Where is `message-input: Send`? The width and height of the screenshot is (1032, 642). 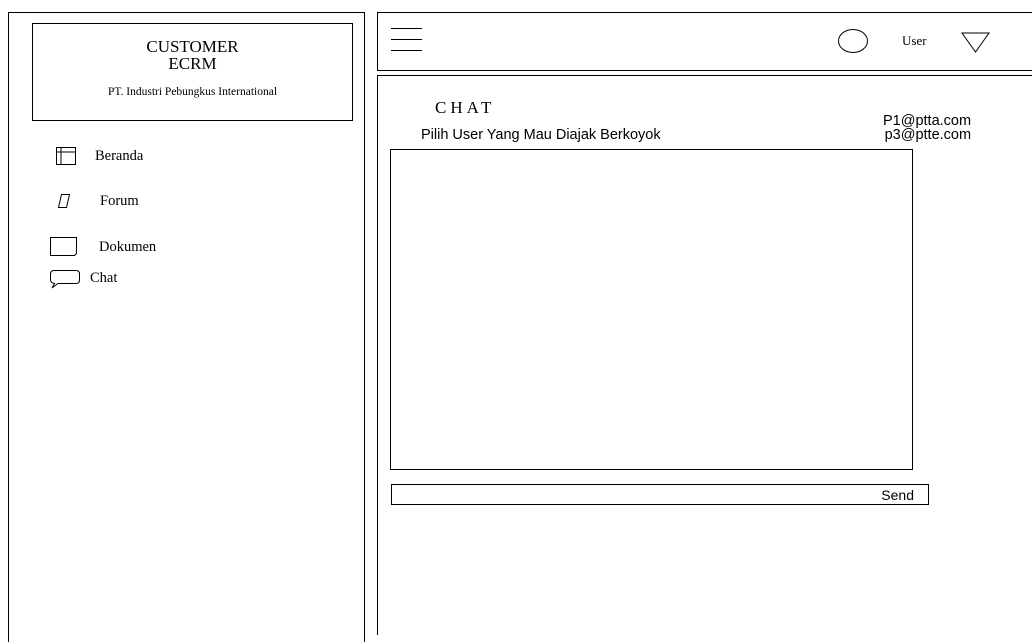
message-input: Send is located at coordinates (660, 494).